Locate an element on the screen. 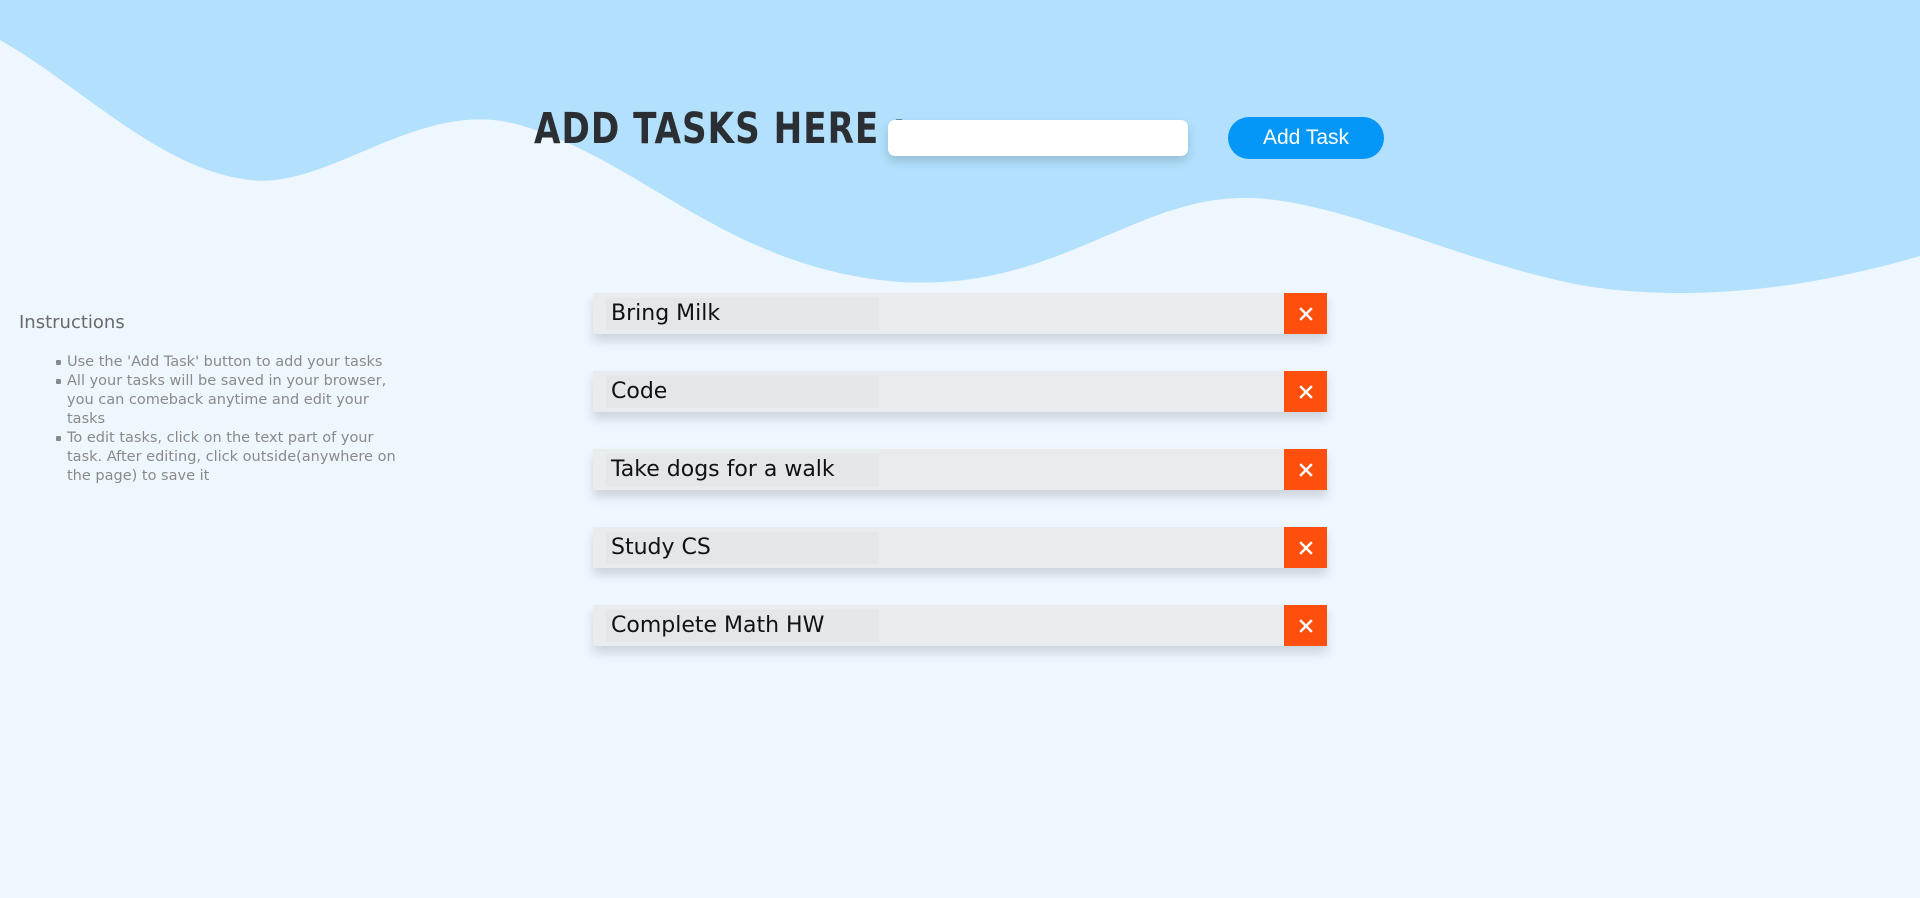 This screenshot has width=1920, height=898. instructions-title: Instructions is located at coordinates (72, 322).